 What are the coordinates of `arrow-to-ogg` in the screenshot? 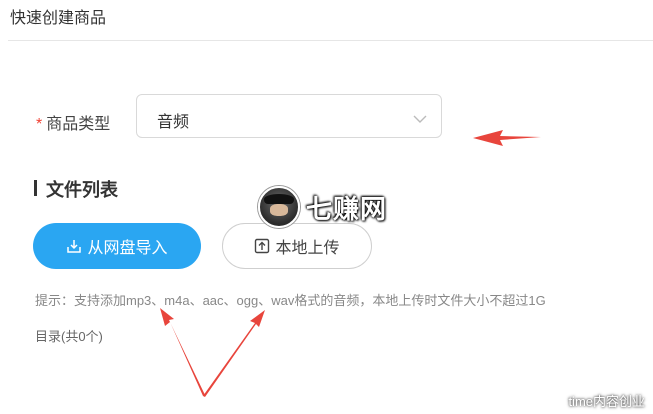 It's located at (234, 353).